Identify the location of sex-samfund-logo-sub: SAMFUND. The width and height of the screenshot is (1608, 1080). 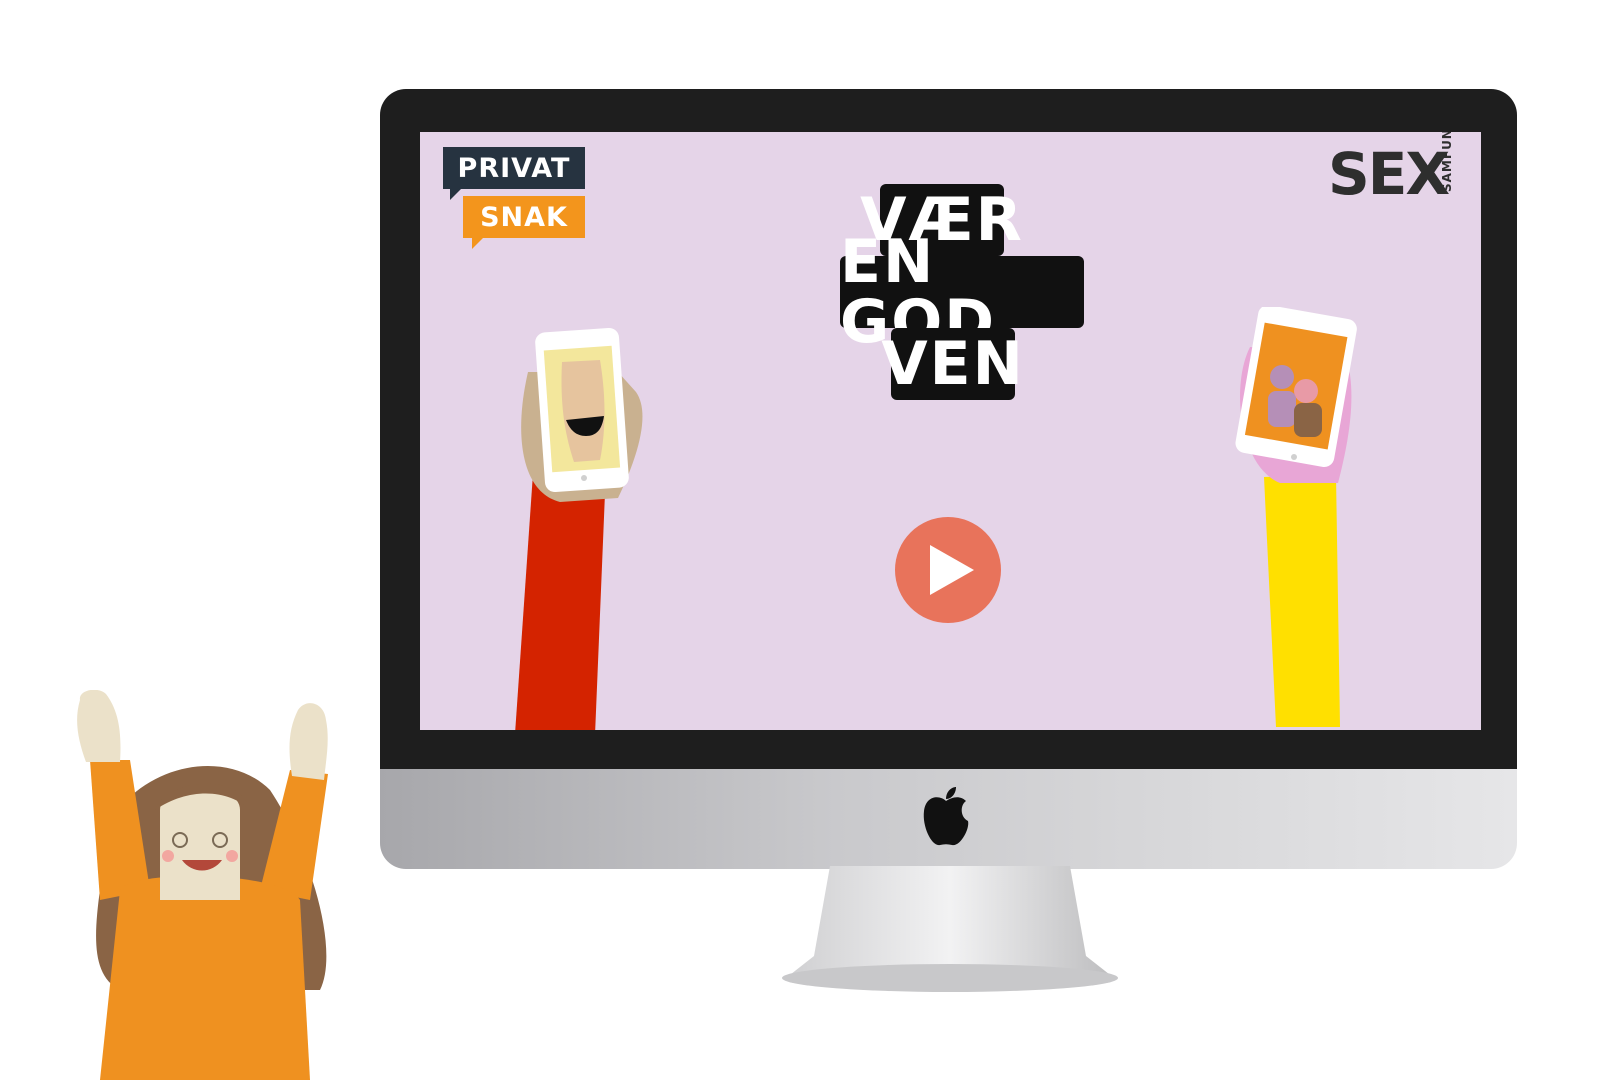
(1447, 162).